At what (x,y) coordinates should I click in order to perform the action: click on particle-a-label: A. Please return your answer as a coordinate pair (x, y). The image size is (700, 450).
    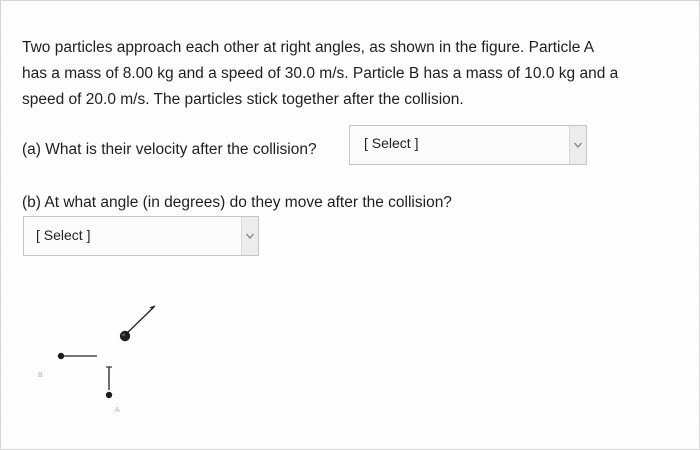
    Looking at the image, I should click on (117, 410).